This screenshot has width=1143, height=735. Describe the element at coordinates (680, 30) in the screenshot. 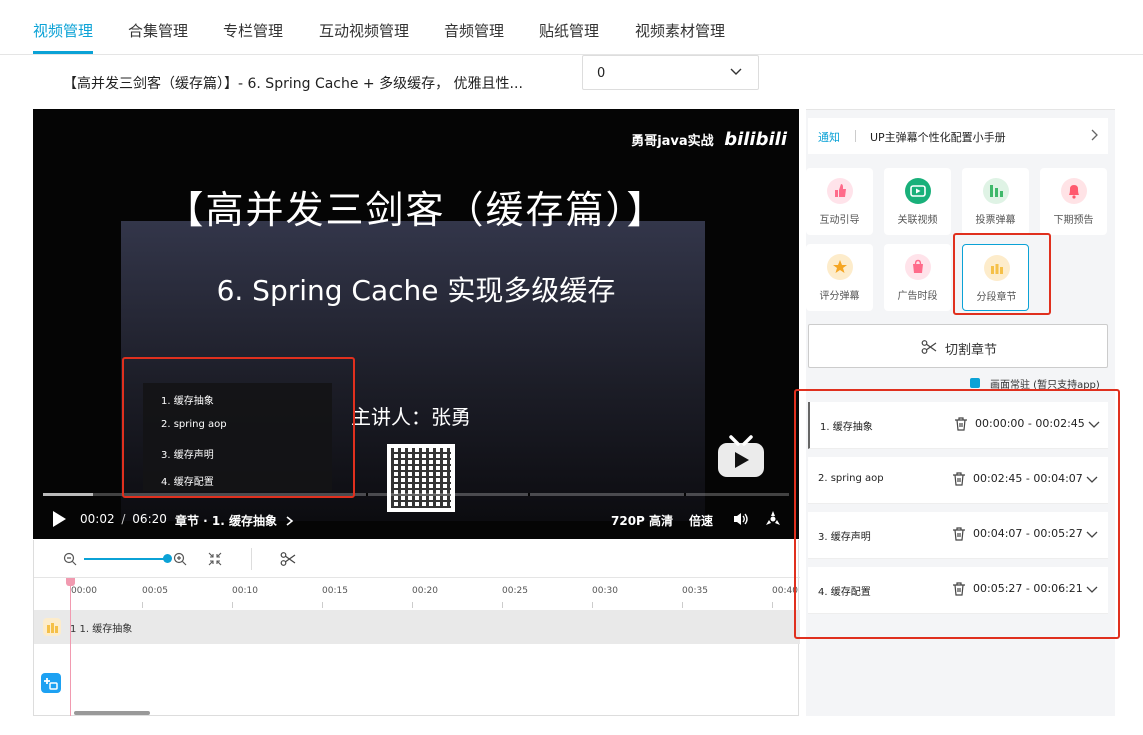

I see `tab-video-material-management: 视频素材管理` at that location.